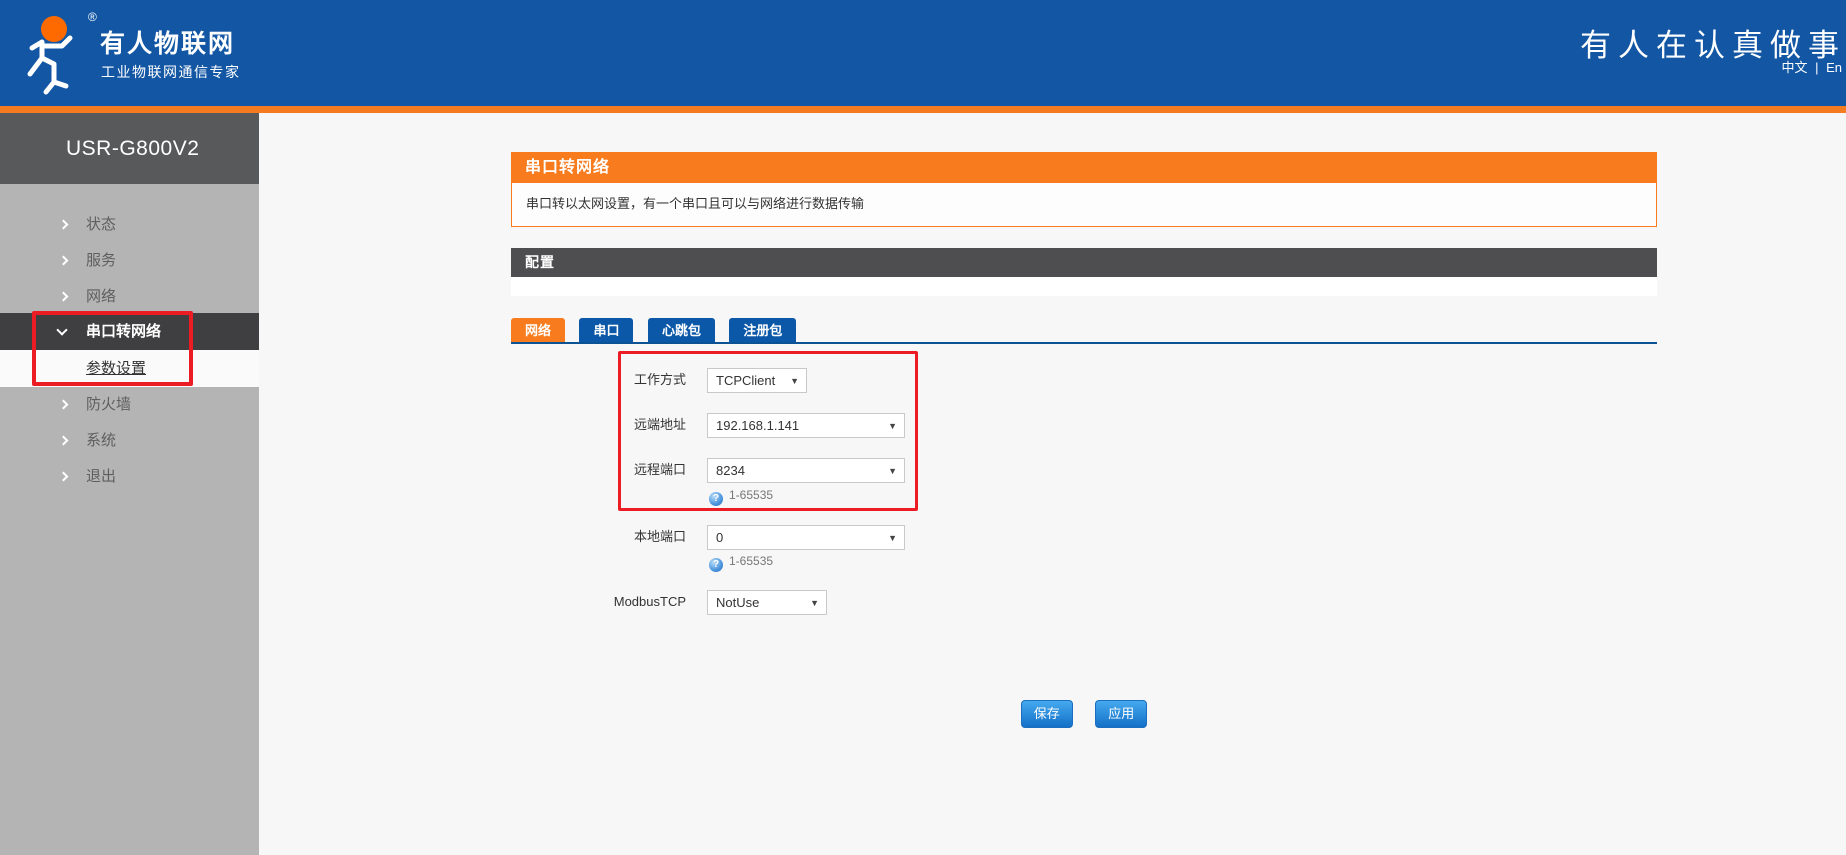 The image size is (1846, 855). What do you see at coordinates (763, 331) in the screenshot?
I see `tab-registration: 注册包` at bounding box center [763, 331].